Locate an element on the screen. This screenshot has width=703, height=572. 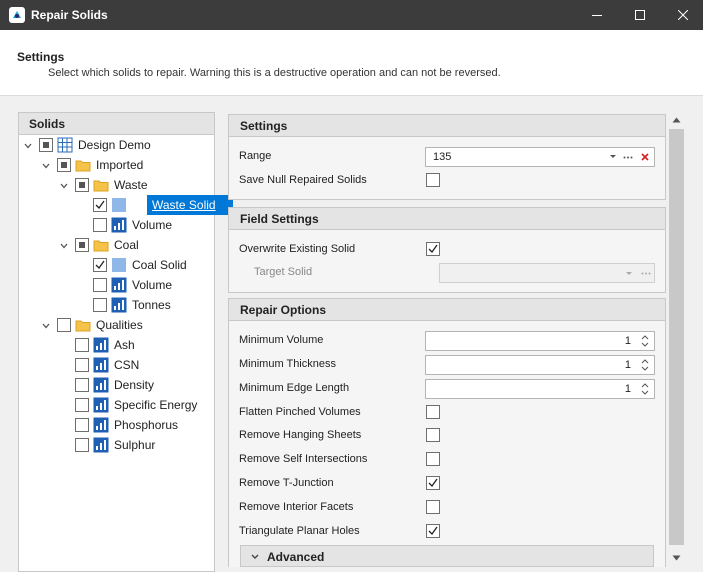
triangulate-checkbox is located at coordinates (433, 531).